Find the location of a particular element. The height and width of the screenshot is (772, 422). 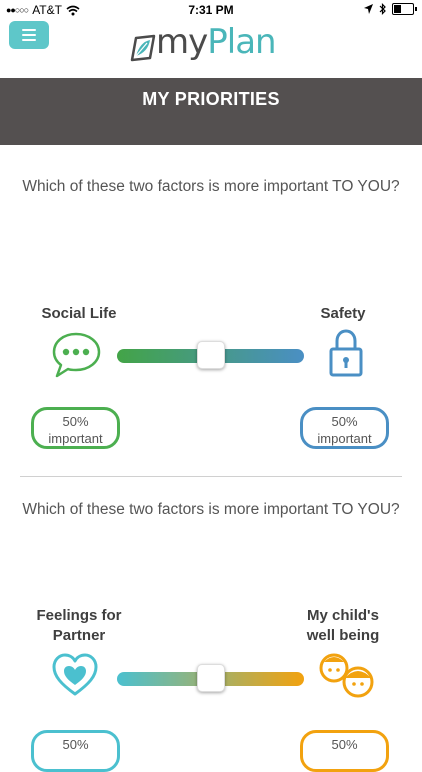

app-header: myPlan is located at coordinates (211, 49).